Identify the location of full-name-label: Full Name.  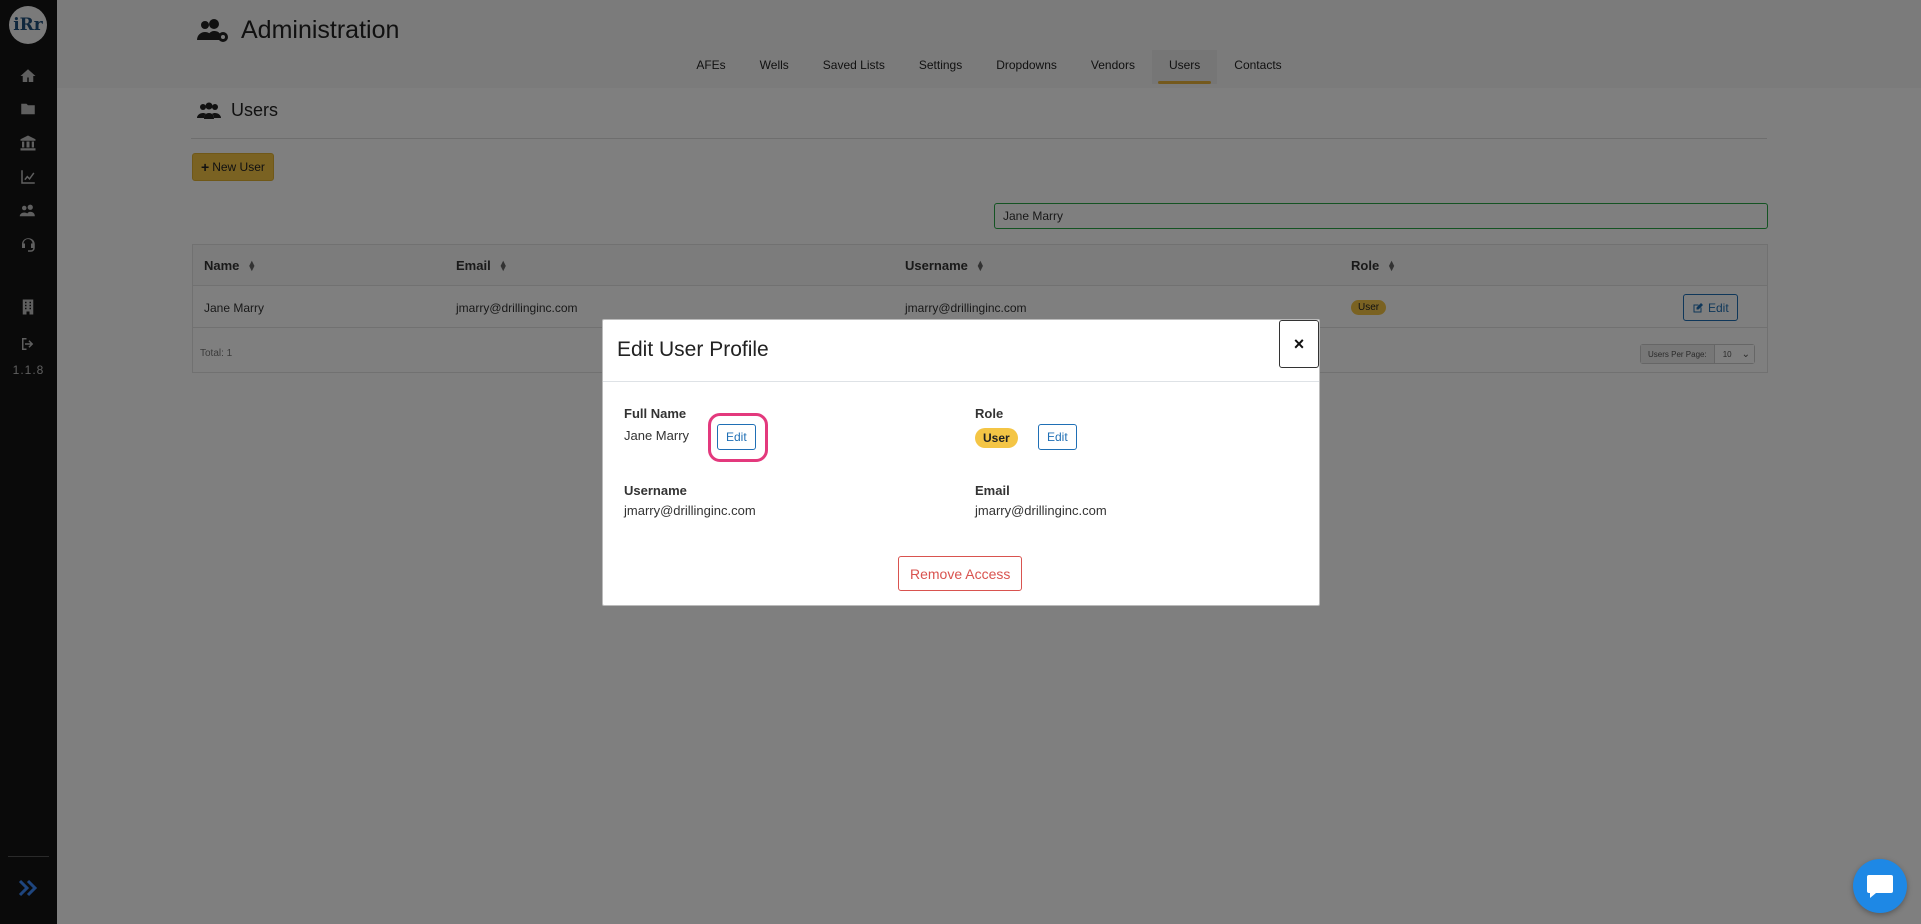
(655, 413).